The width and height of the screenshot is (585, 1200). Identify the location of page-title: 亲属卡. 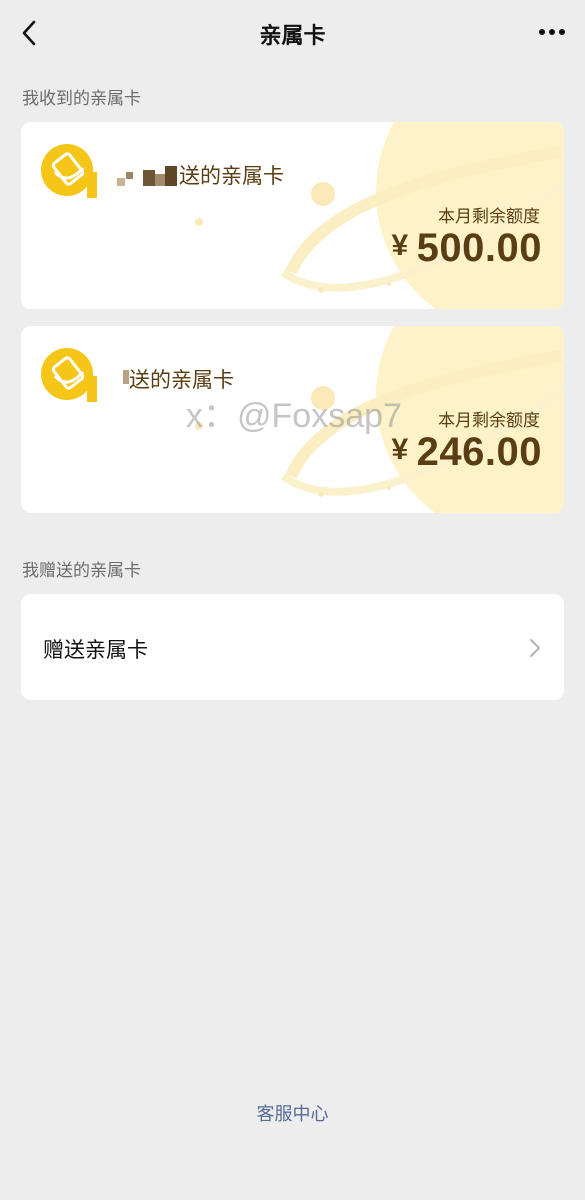
(292, 36).